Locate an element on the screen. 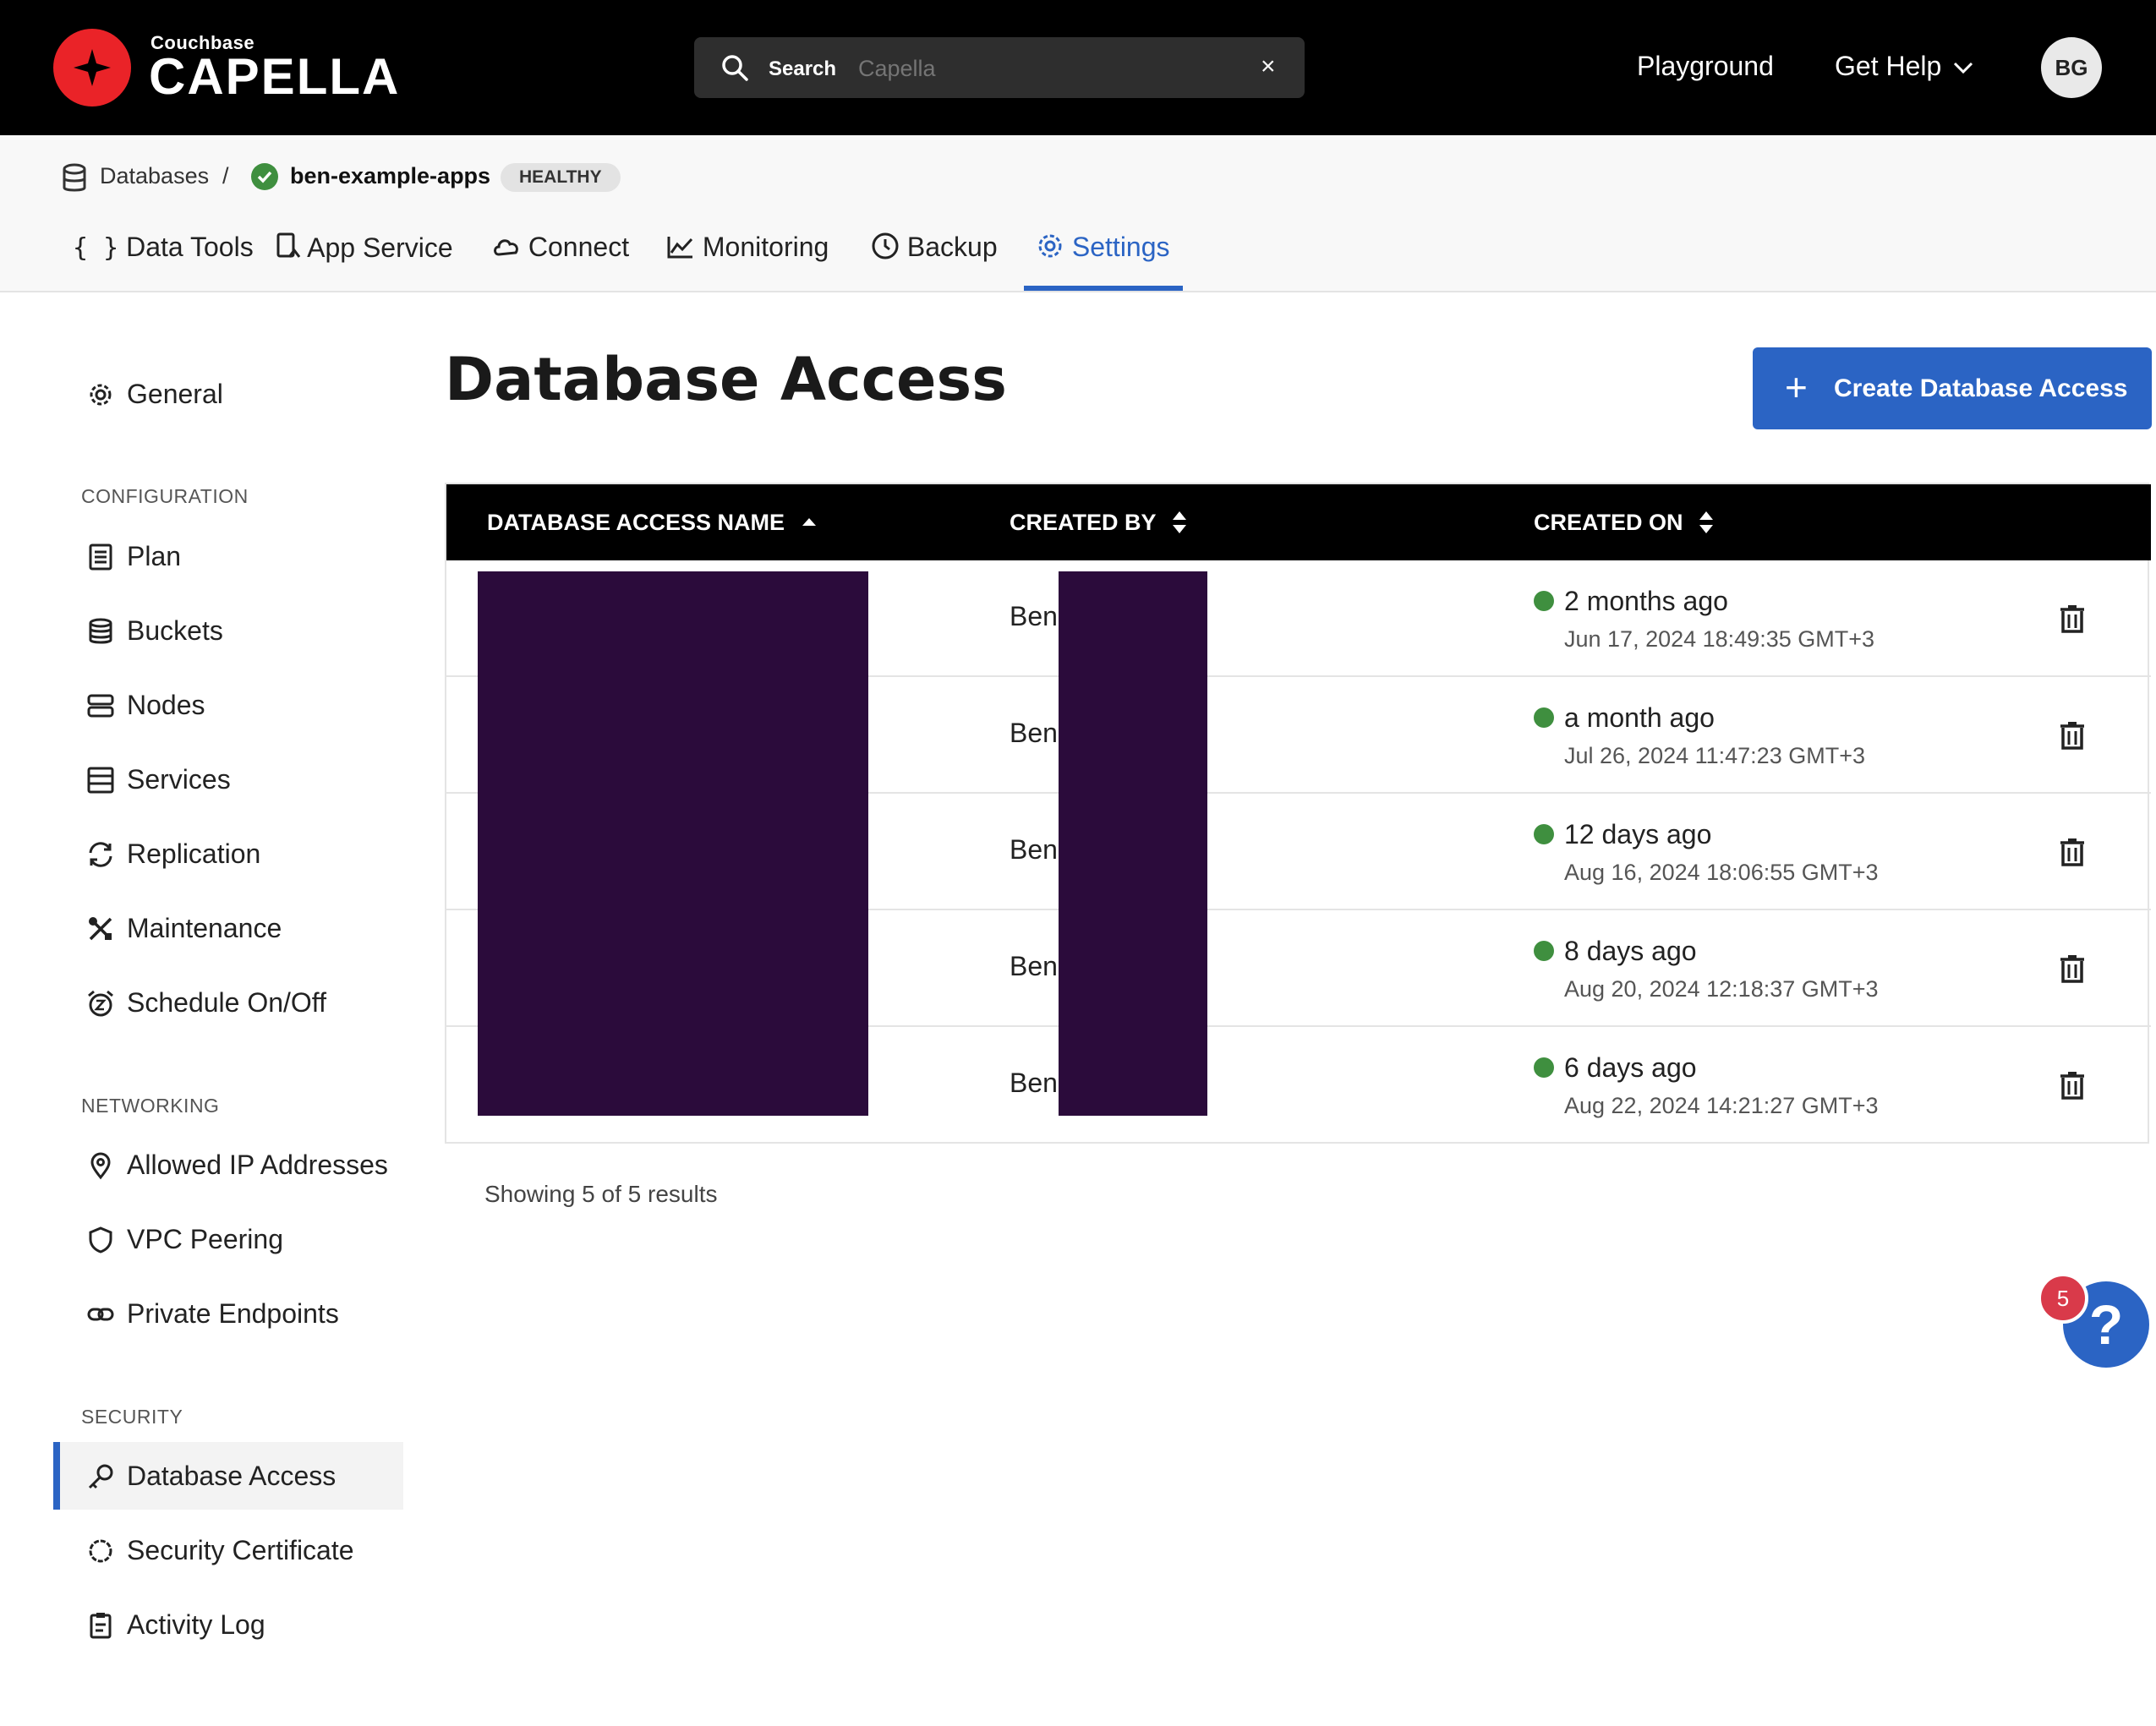  alarm-clock-icon is located at coordinates (100, 1004).